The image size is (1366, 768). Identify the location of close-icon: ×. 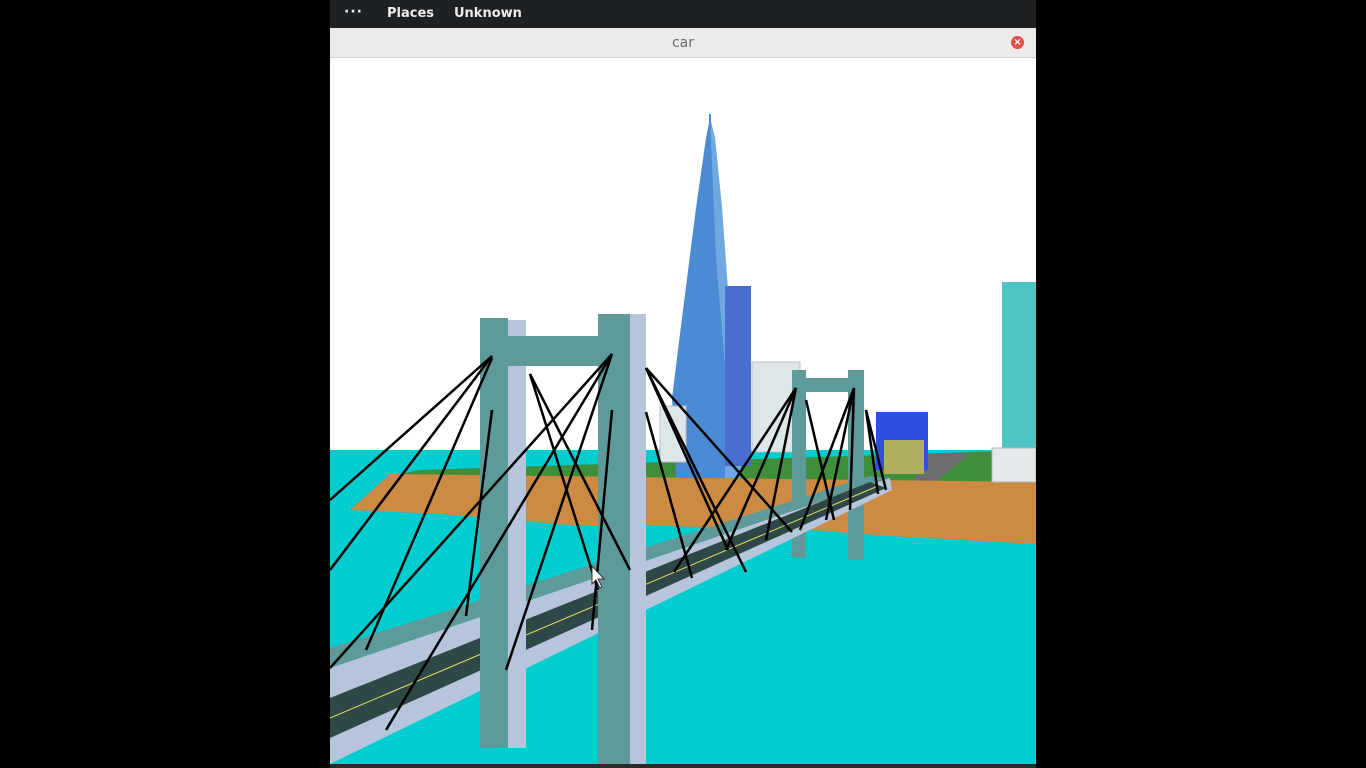
(1017, 42).